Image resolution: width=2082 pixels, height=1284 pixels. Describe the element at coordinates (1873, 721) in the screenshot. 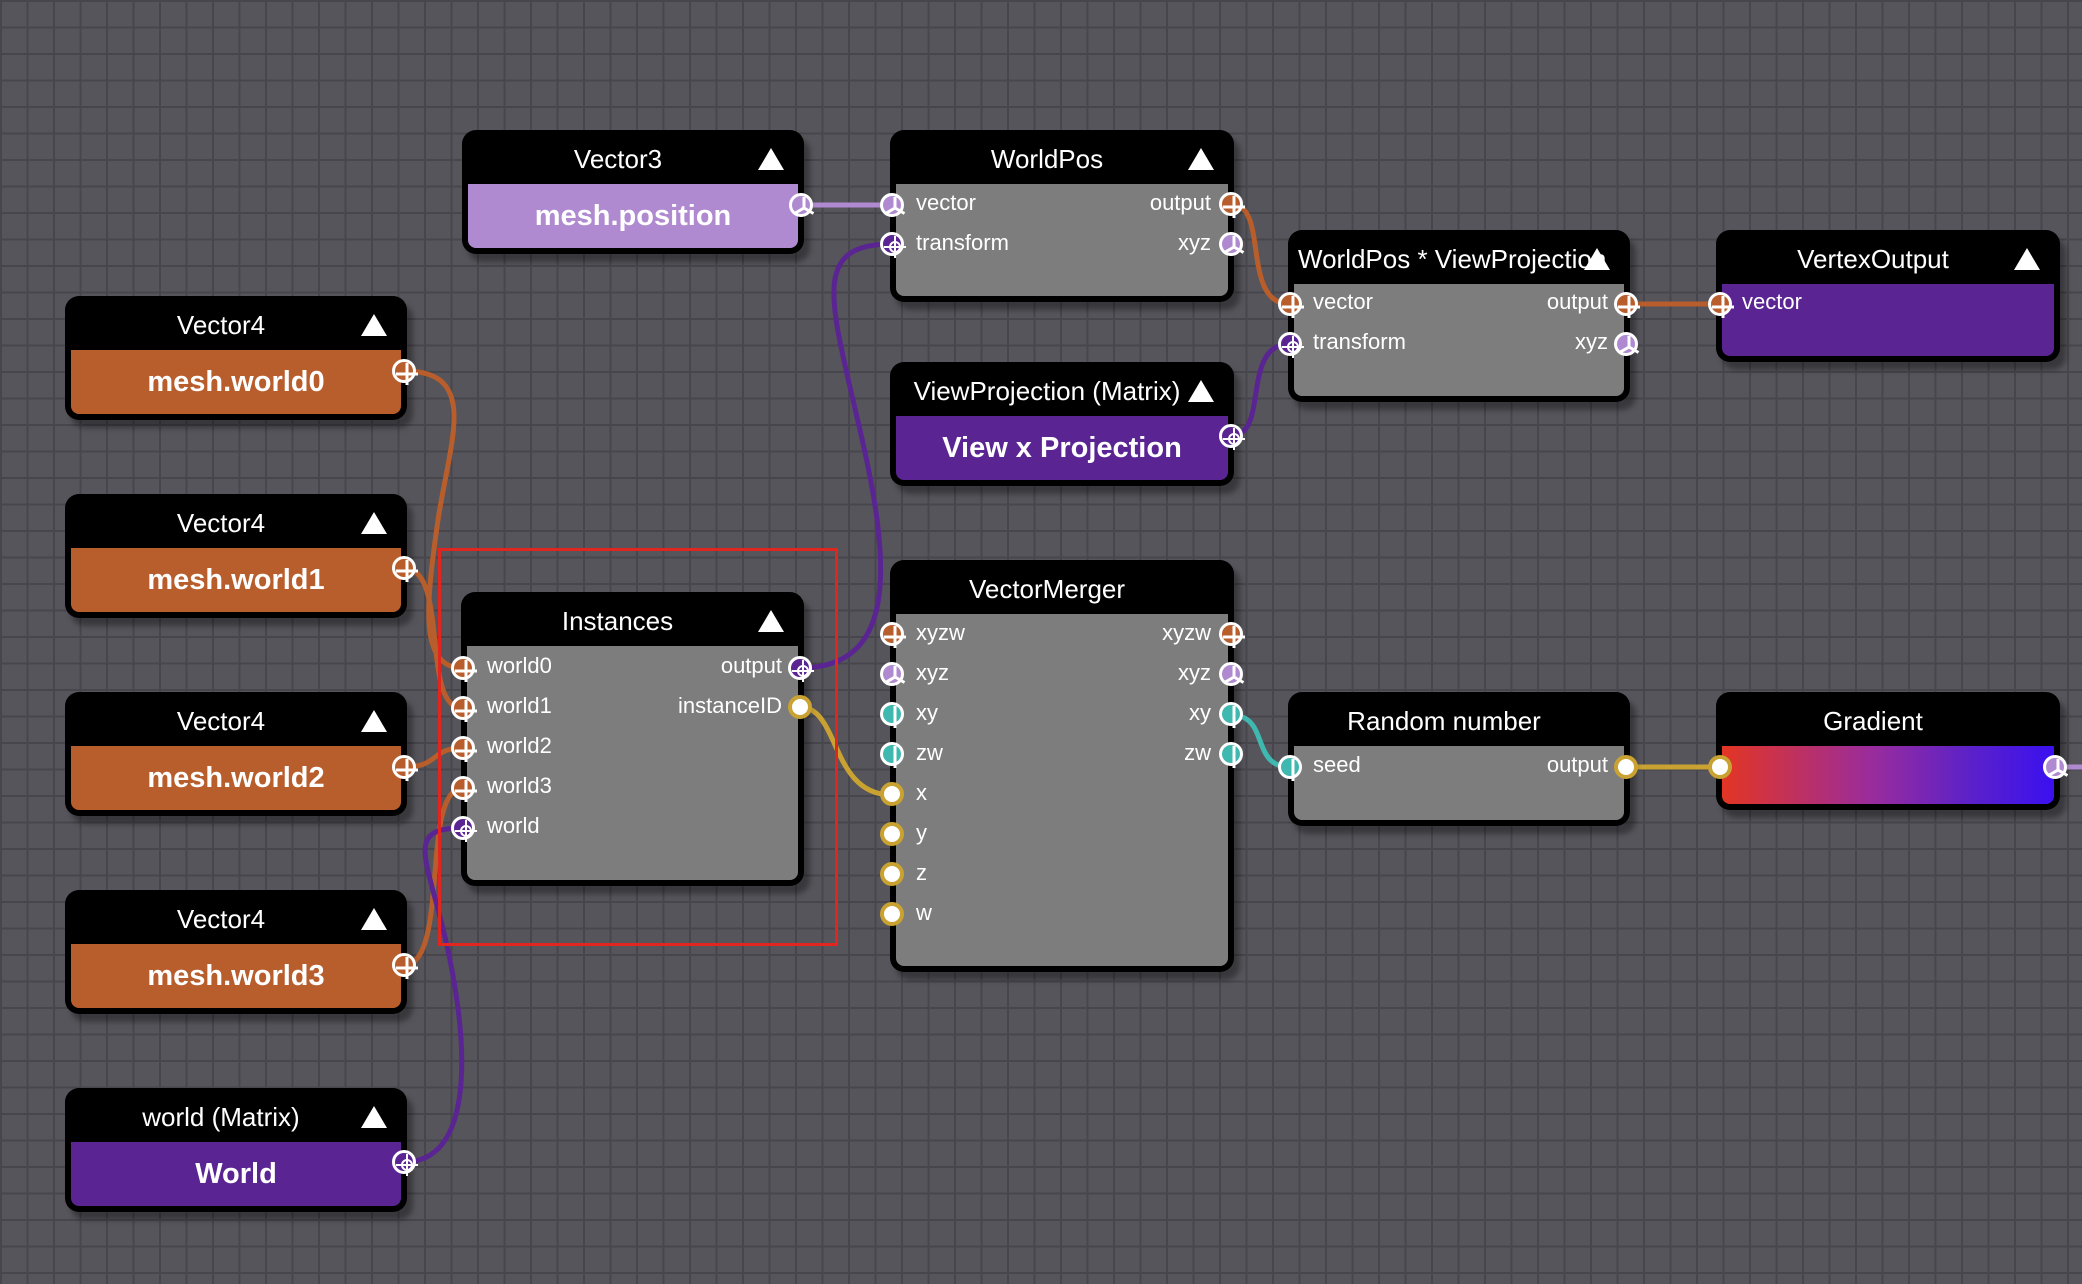

I see `node-title: Gradient` at that location.